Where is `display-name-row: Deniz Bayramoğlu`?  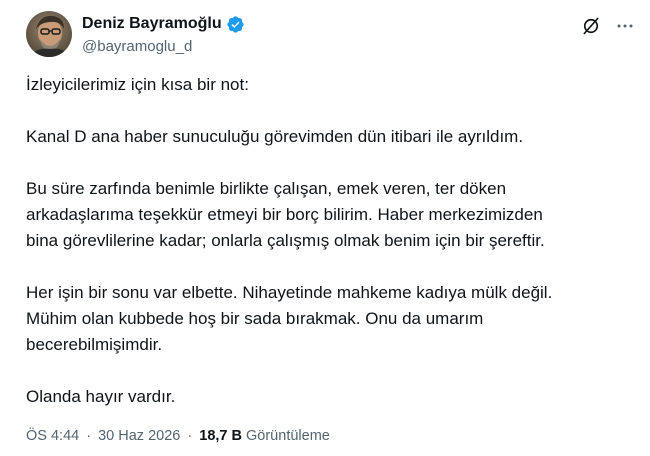 display-name-row: Deniz Bayramoğlu is located at coordinates (163, 24).